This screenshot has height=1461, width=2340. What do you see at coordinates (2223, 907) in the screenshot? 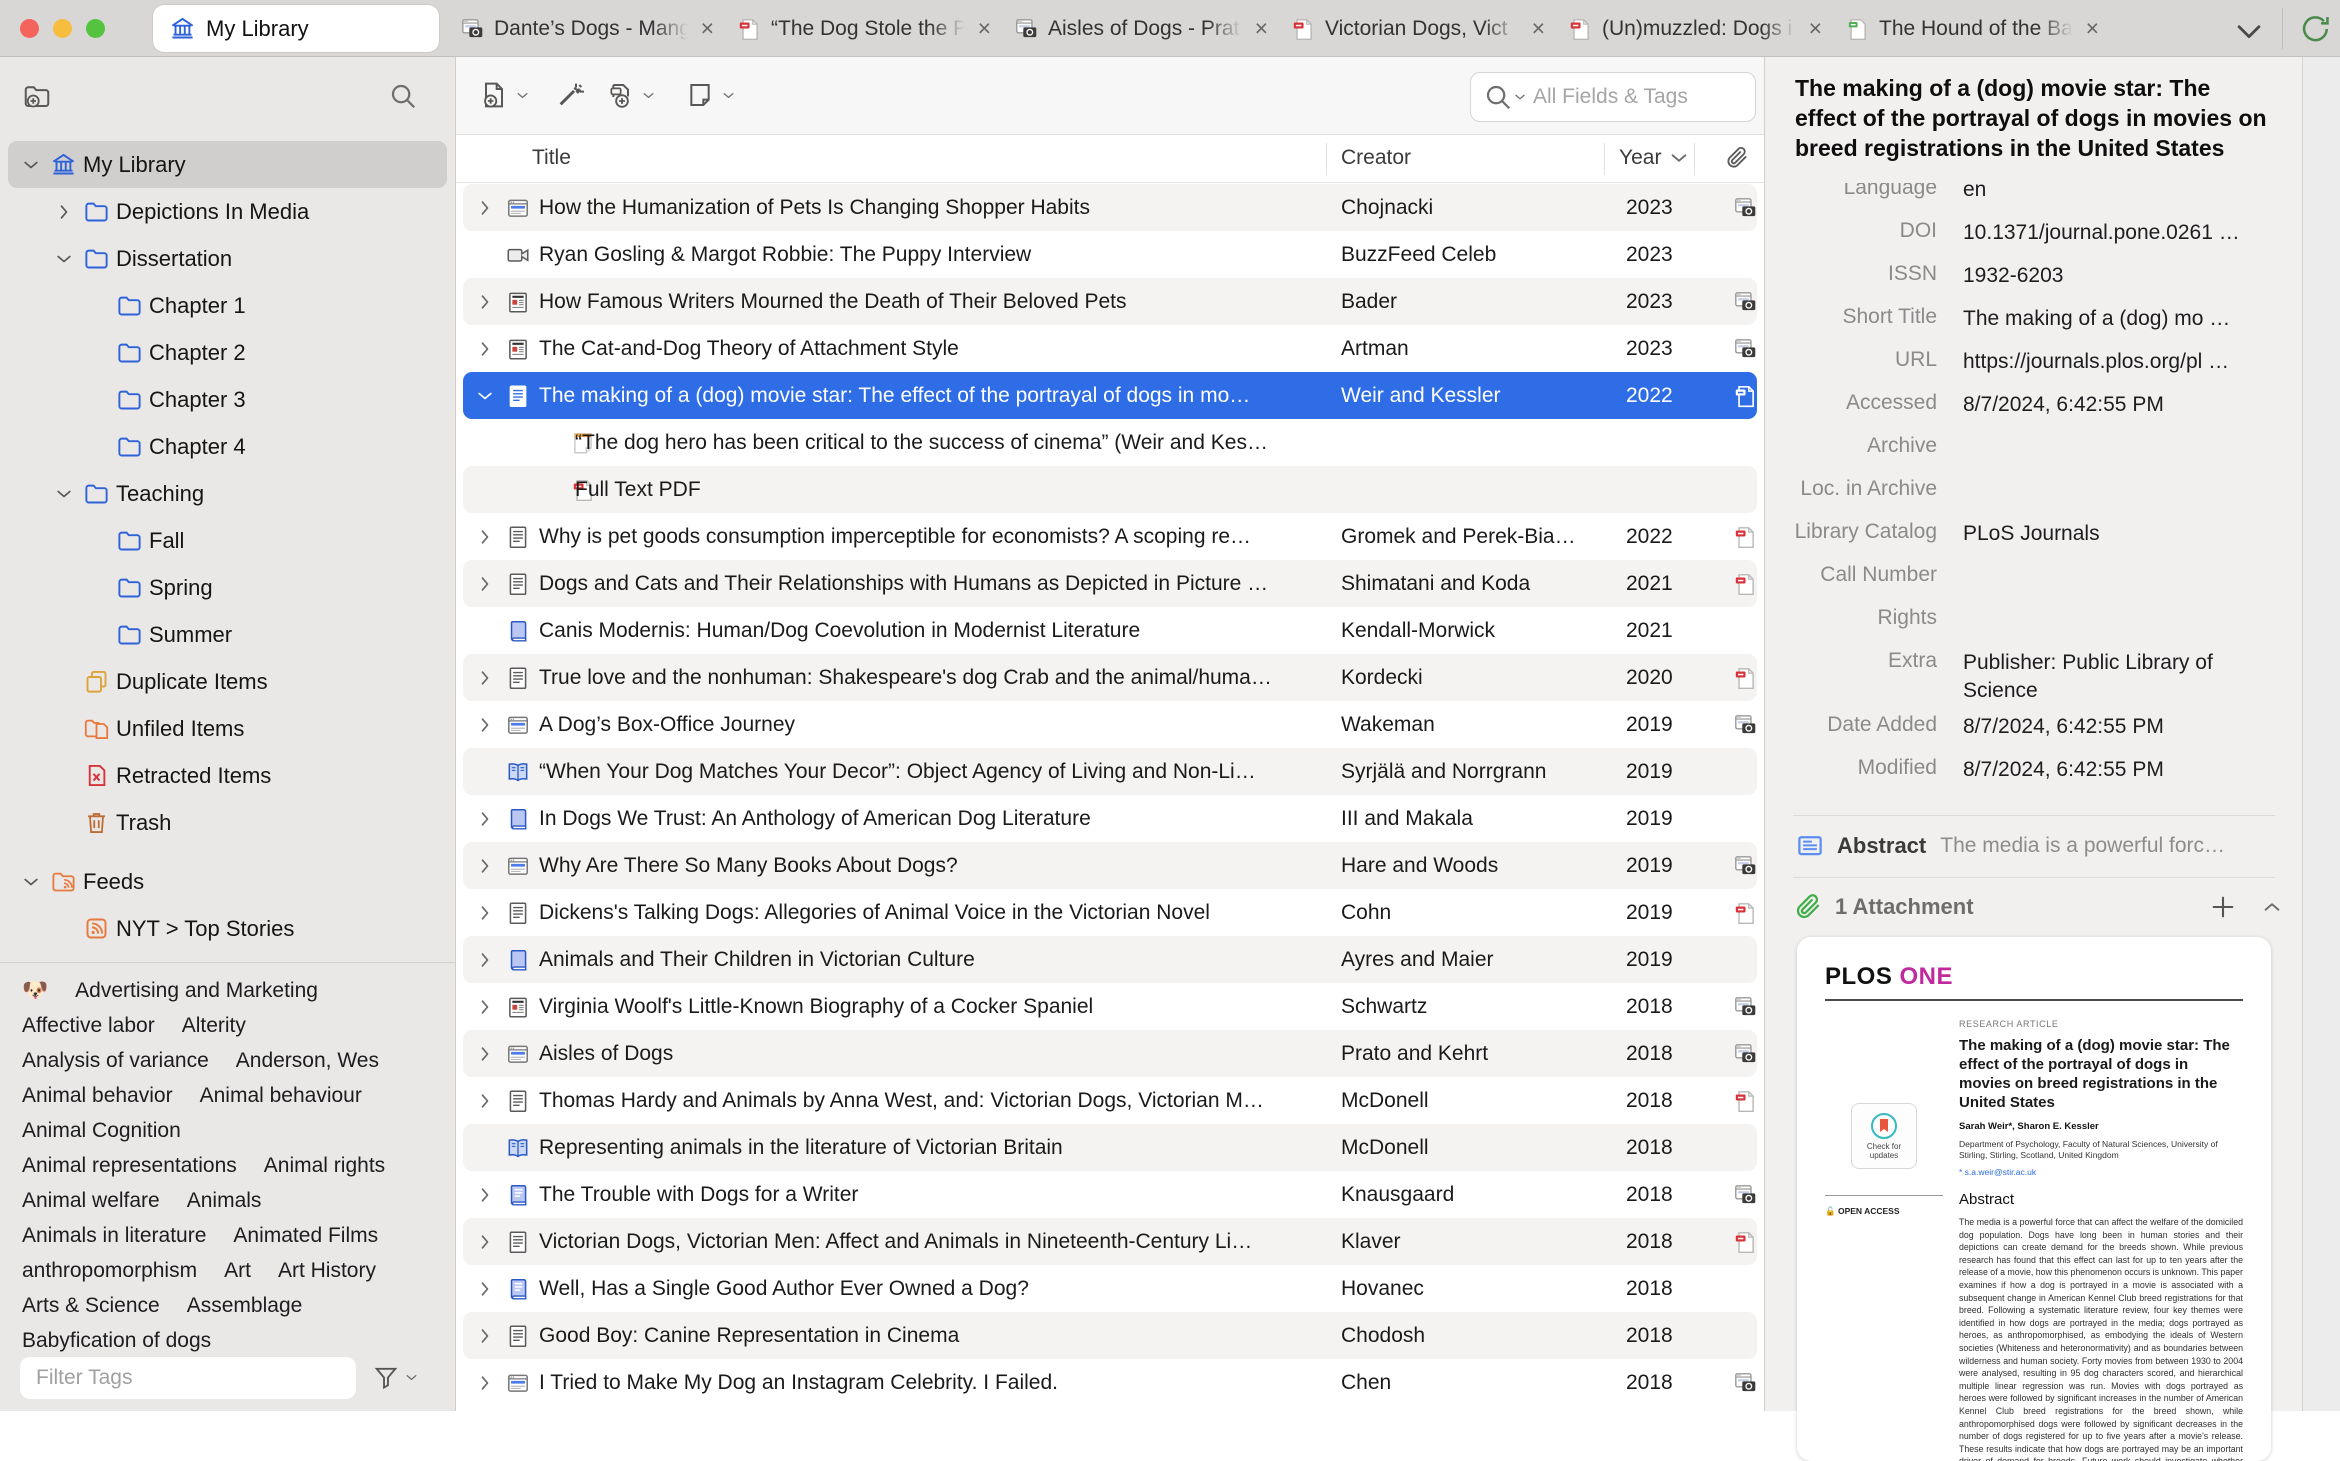
I see `add-attachment-button` at bounding box center [2223, 907].